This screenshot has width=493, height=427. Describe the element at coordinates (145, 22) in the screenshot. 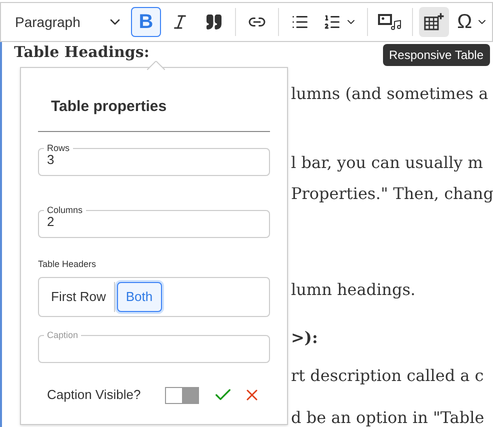

I see `bold-button: B` at that location.